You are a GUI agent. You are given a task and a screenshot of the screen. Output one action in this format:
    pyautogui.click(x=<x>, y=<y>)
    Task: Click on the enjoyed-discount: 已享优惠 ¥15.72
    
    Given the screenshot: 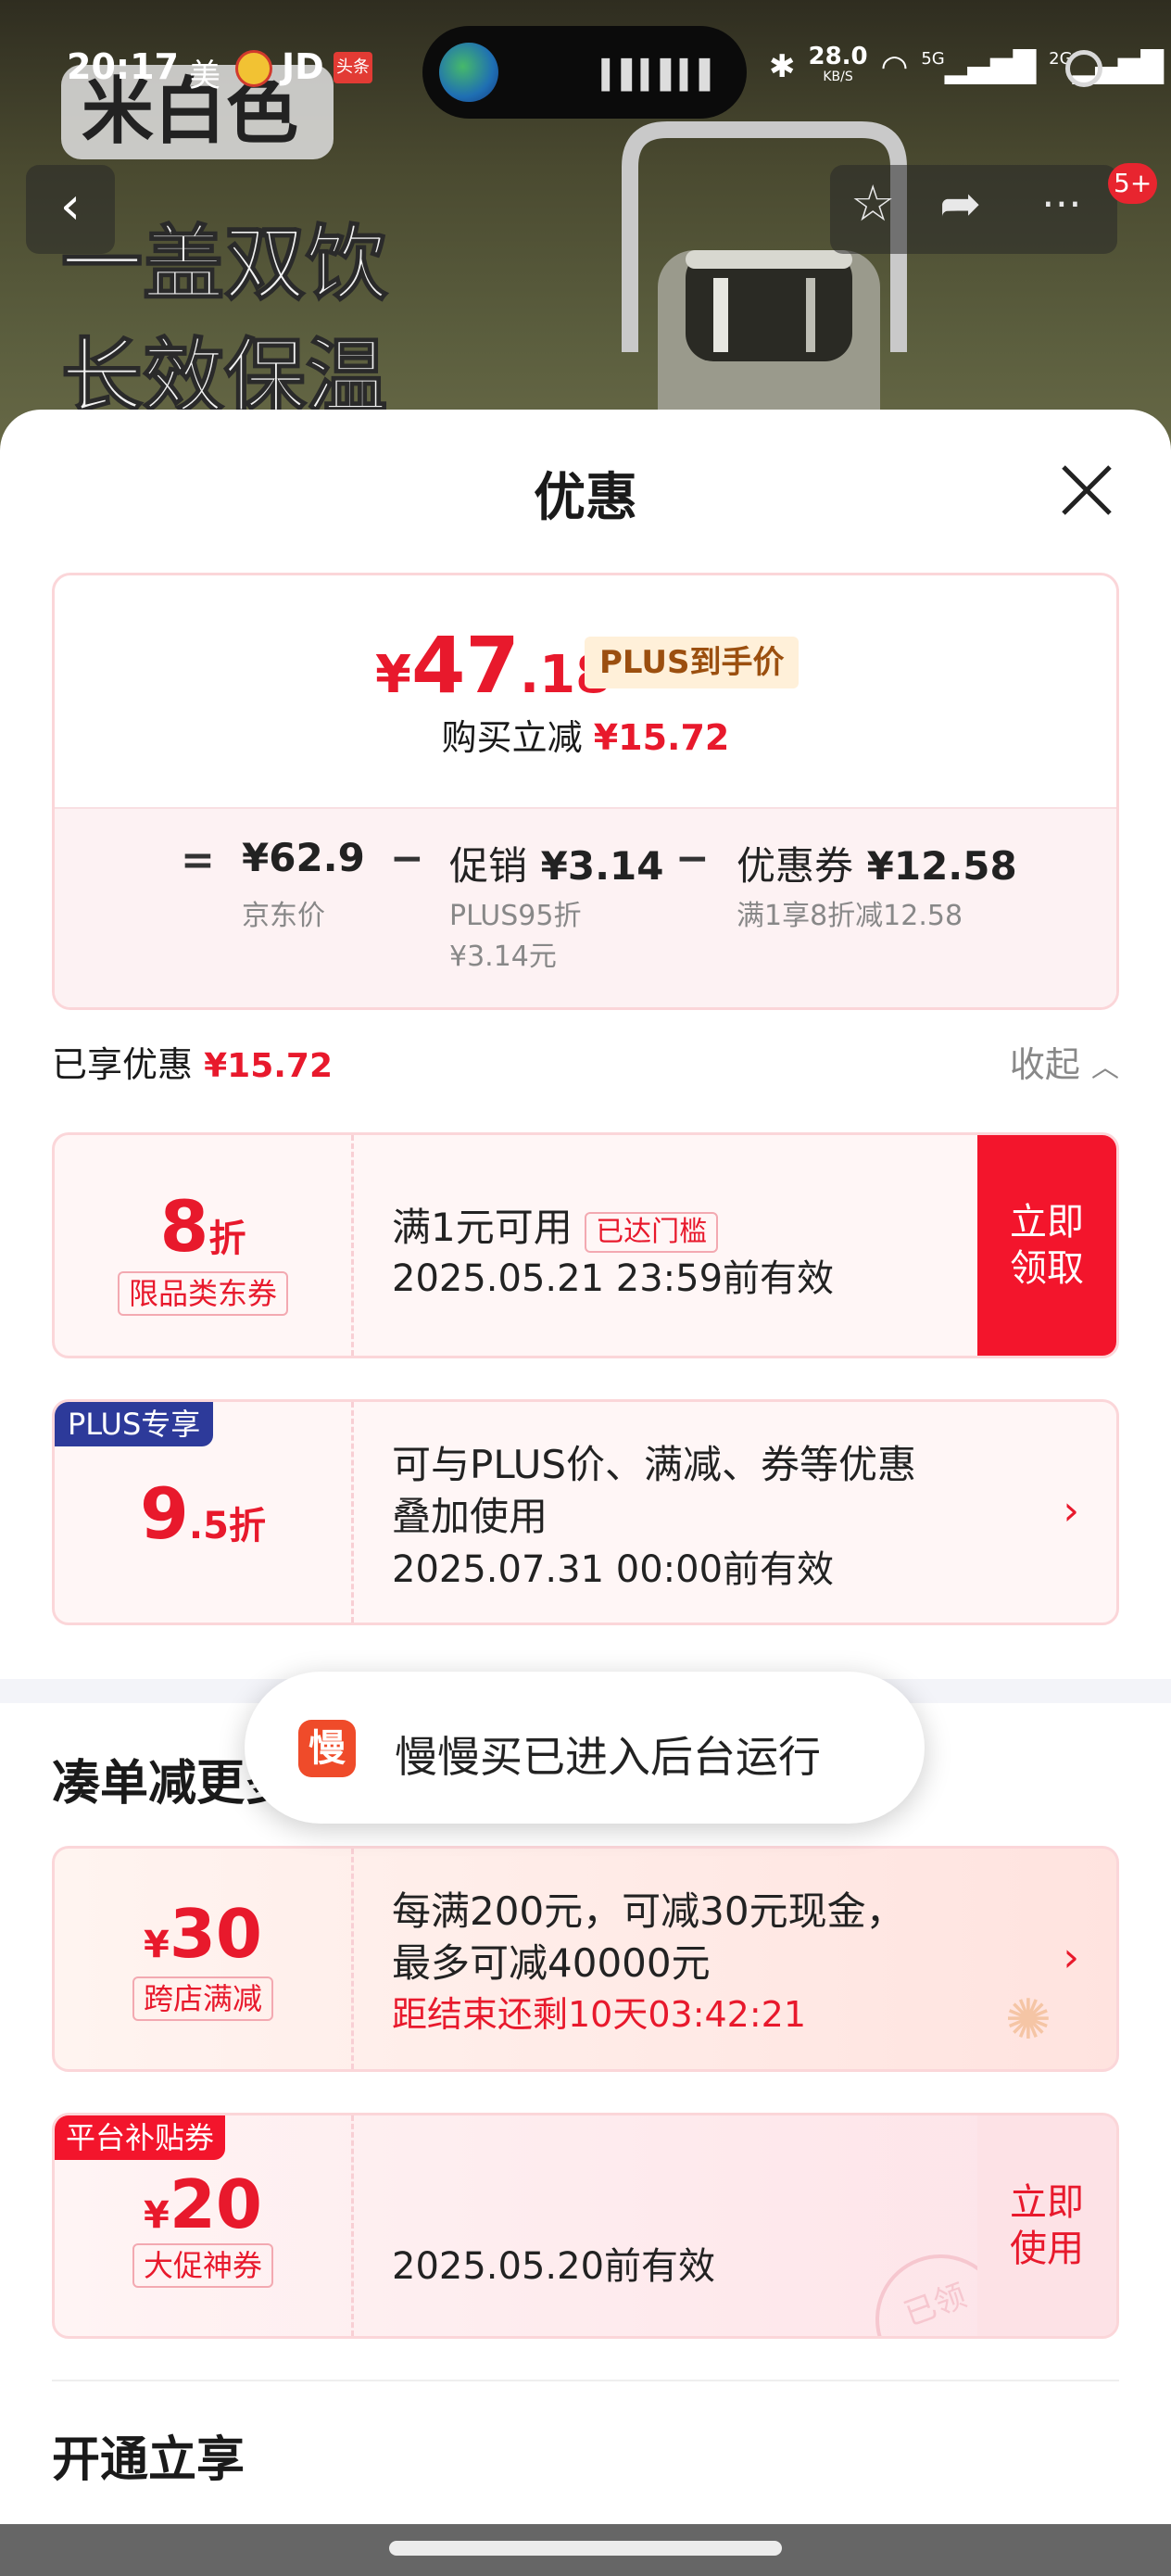 What is the action you would take?
    pyautogui.click(x=193, y=1064)
    